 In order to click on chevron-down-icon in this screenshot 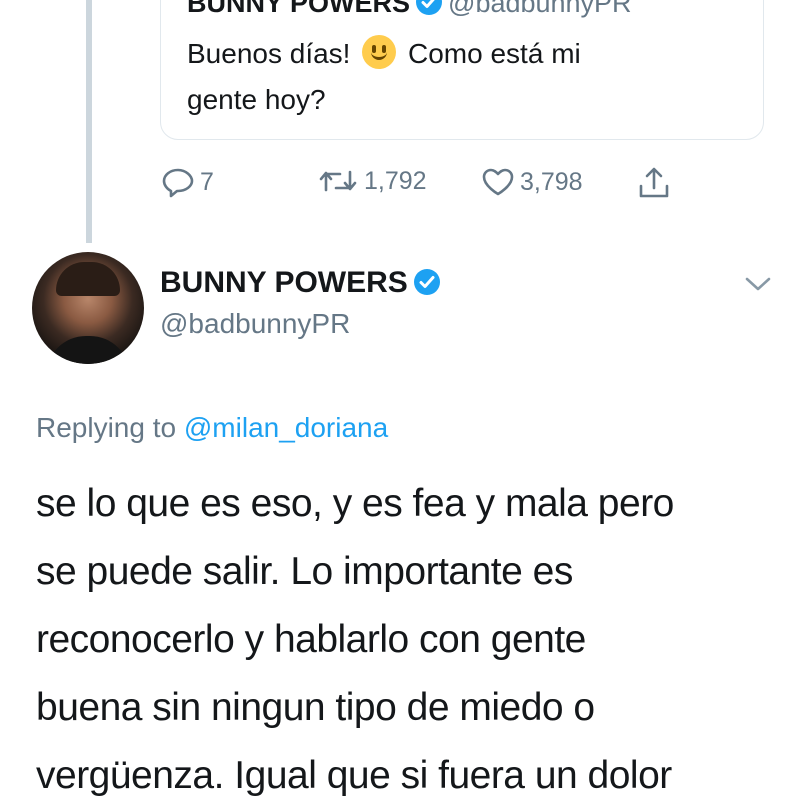, I will do `click(758, 284)`.